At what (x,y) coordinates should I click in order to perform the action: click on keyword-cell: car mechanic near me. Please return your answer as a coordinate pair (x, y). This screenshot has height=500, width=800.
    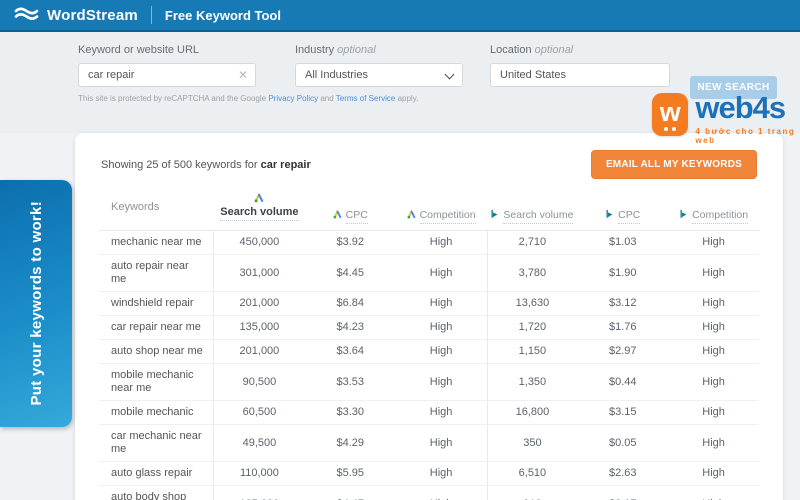
    Looking at the image, I should click on (156, 443).